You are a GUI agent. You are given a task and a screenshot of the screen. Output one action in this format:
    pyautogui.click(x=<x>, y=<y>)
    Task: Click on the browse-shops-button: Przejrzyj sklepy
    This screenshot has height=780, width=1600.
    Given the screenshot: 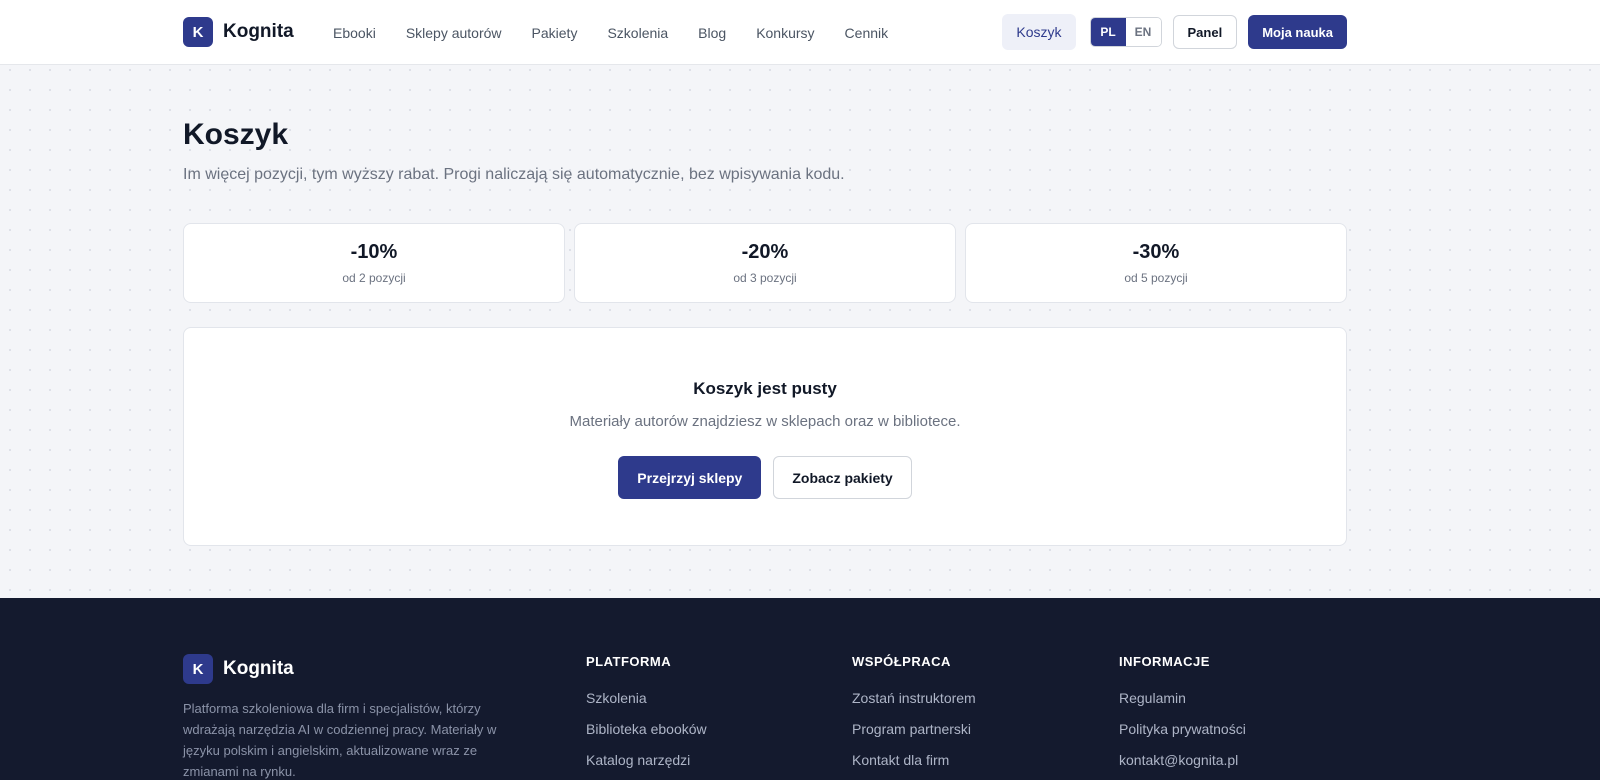 What is the action you would take?
    pyautogui.click(x=690, y=477)
    